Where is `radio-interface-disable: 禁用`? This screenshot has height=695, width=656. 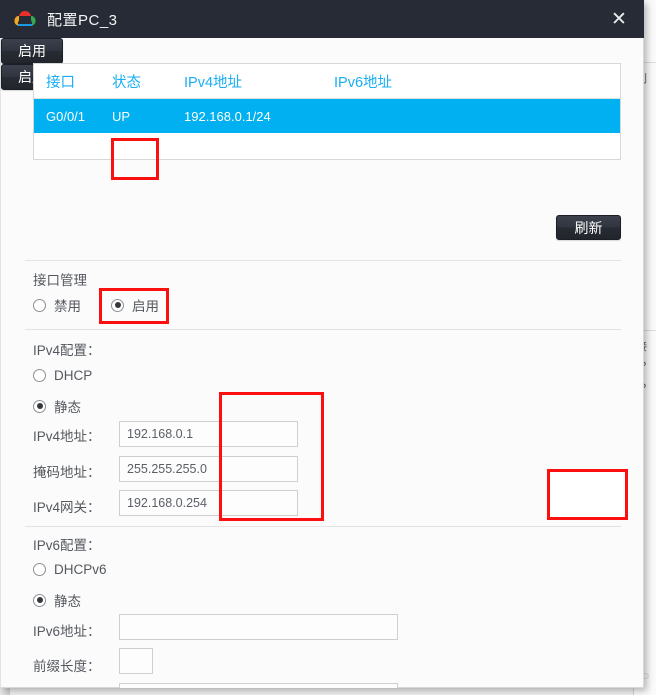
radio-interface-disable: 禁用 is located at coordinates (57, 305).